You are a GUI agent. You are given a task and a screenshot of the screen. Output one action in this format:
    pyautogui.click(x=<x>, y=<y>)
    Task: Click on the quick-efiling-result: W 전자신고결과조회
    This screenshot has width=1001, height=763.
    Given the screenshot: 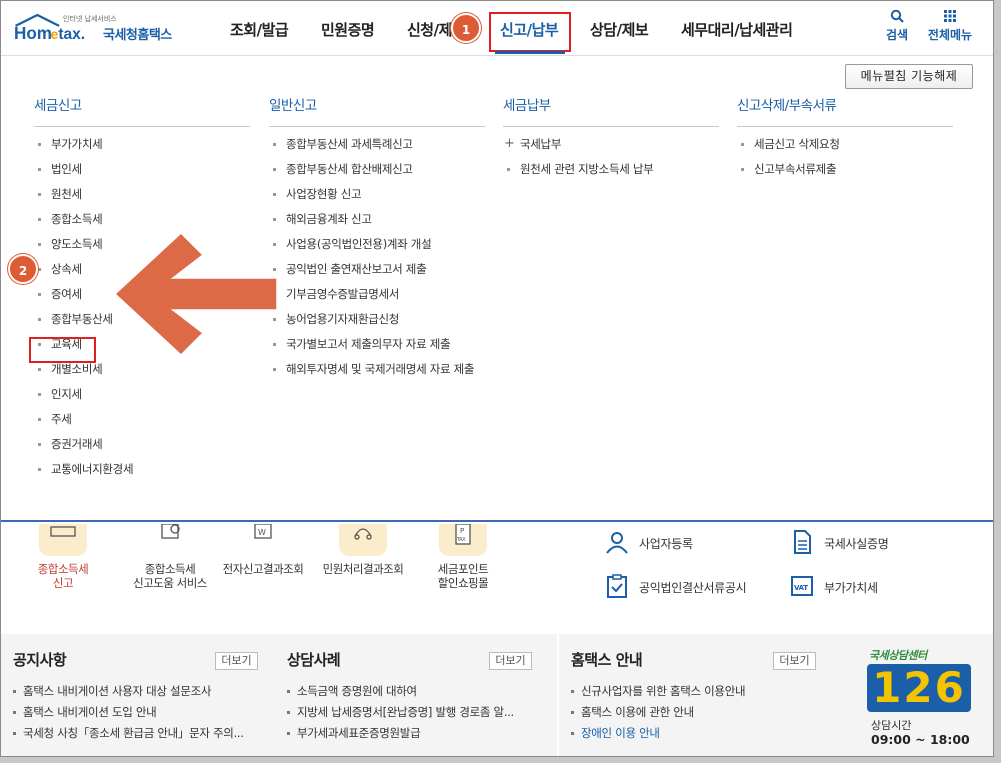 What is the action you would take?
    pyautogui.click(x=263, y=549)
    